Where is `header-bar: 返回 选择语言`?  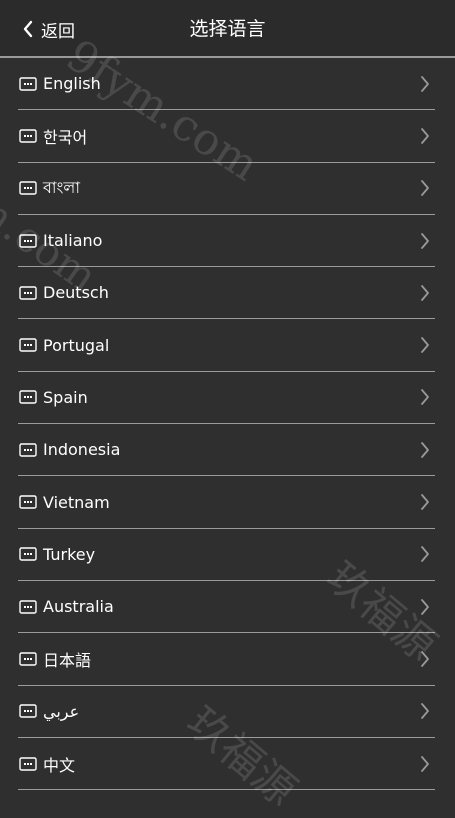 header-bar: 返回 选择语言 is located at coordinates (227, 28).